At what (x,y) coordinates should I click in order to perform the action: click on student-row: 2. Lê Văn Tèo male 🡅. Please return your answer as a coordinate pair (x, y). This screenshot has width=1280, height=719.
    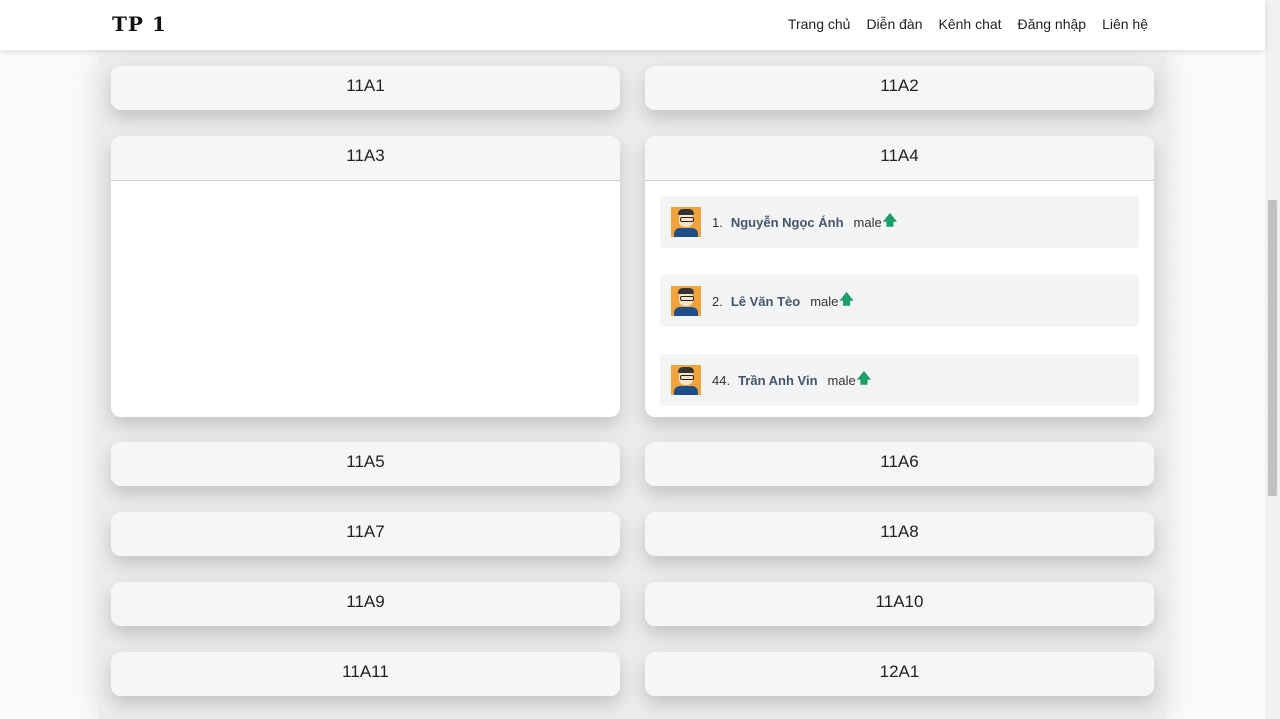
    Looking at the image, I should click on (899, 301).